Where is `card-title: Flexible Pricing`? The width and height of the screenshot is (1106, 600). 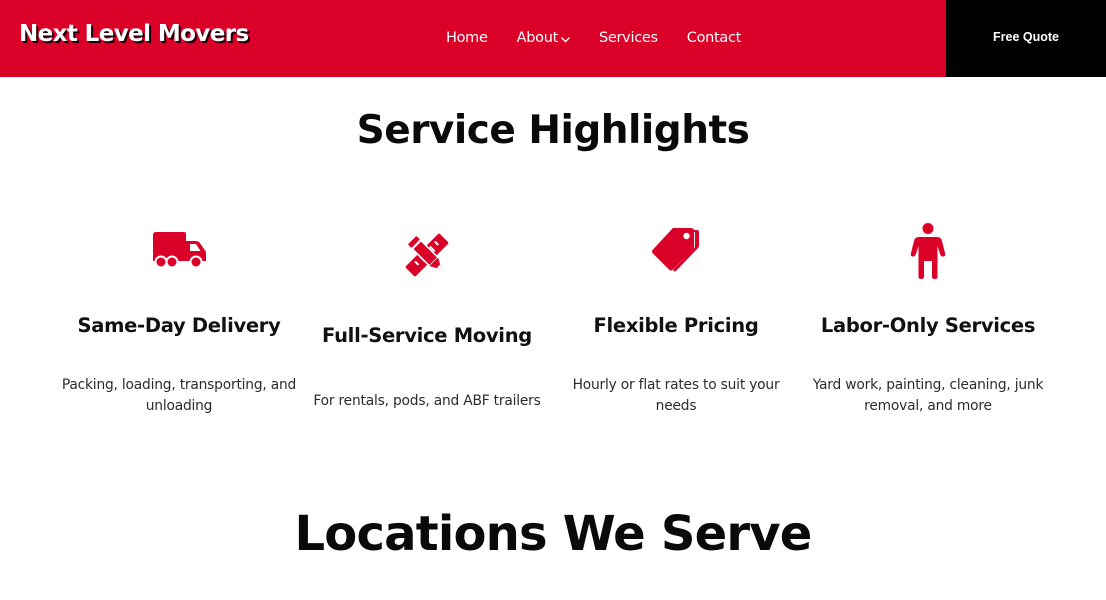
card-title: Flexible Pricing is located at coordinates (676, 325).